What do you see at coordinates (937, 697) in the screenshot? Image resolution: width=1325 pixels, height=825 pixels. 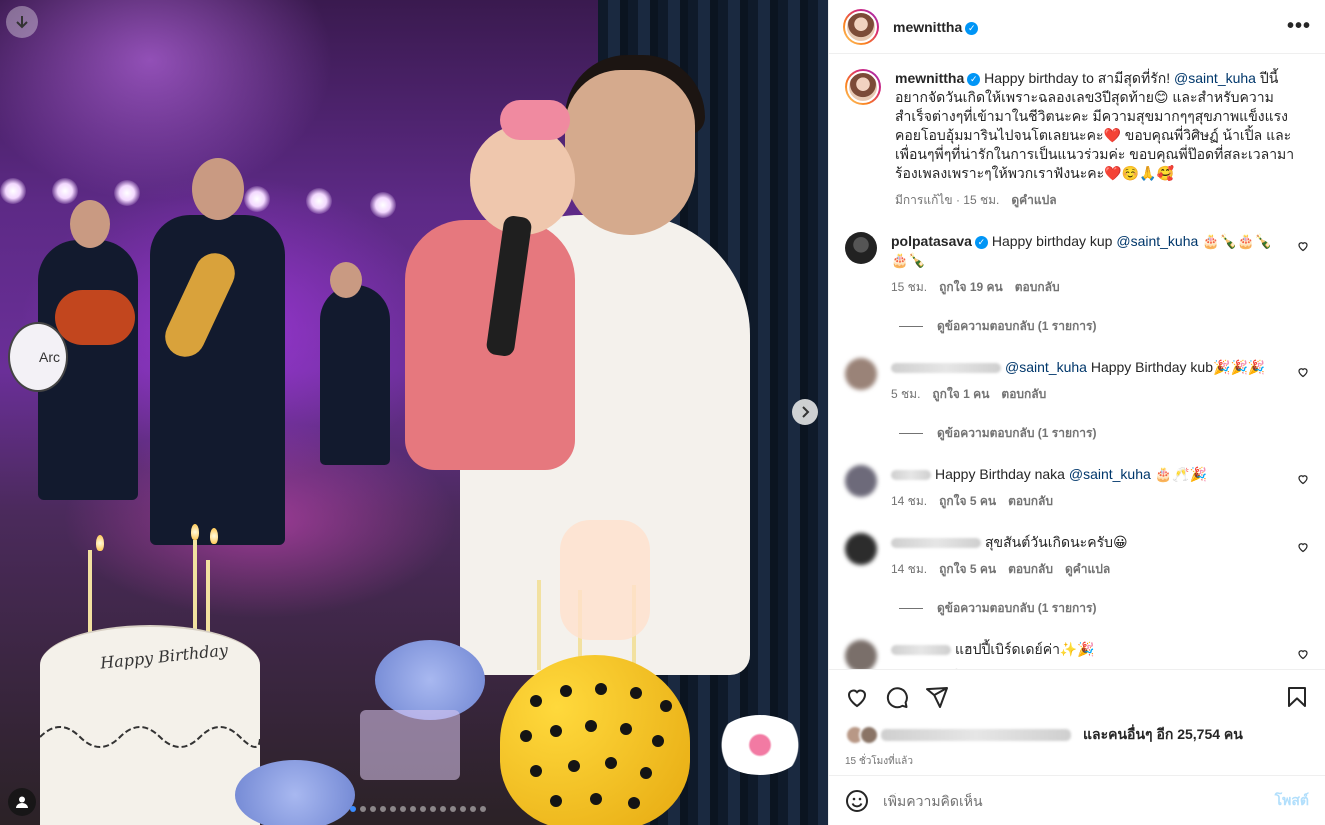 I see `share-icon` at bounding box center [937, 697].